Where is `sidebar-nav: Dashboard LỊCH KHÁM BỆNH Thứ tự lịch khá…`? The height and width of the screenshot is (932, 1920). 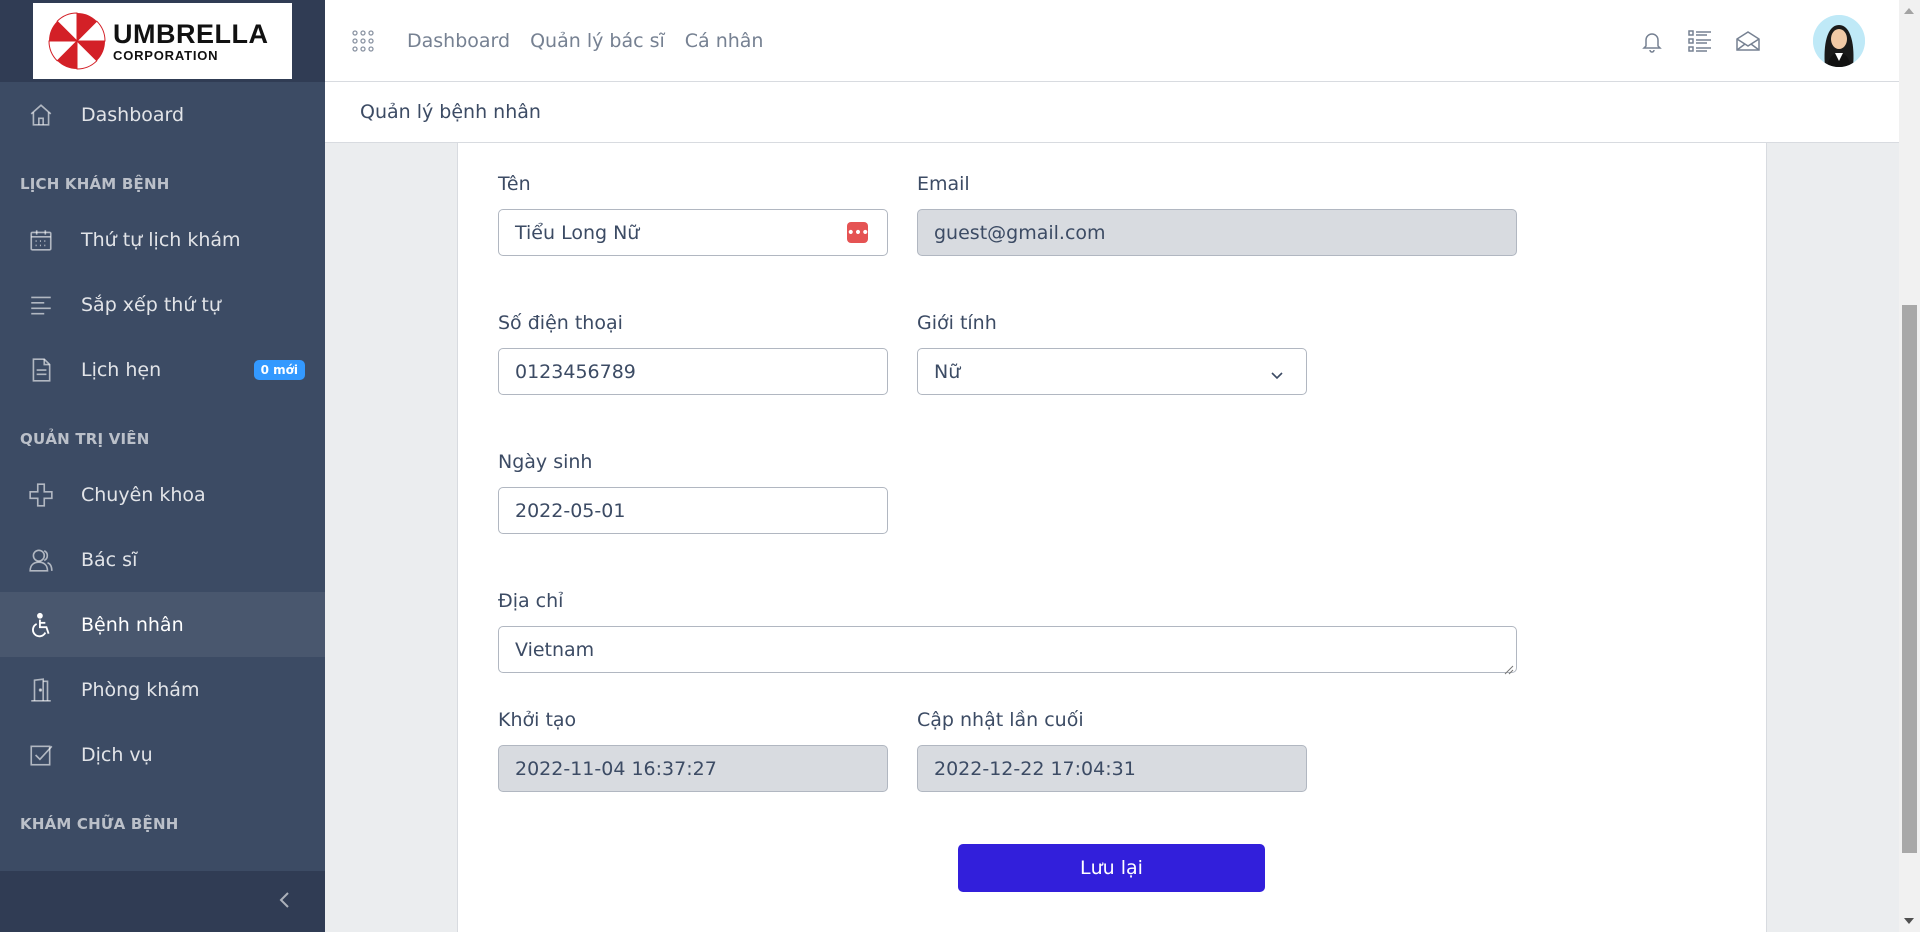
sidebar-nav: Dashboard LỊCH KHÁM BỆNH Thứ tự lịch khá… is located at coordinates (162, 464).